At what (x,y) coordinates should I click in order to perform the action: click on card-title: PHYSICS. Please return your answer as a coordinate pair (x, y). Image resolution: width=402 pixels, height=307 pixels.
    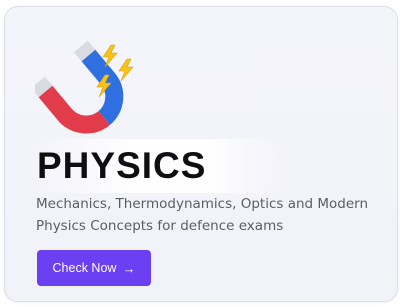
    Looking at the image, I should click on (122, 165).